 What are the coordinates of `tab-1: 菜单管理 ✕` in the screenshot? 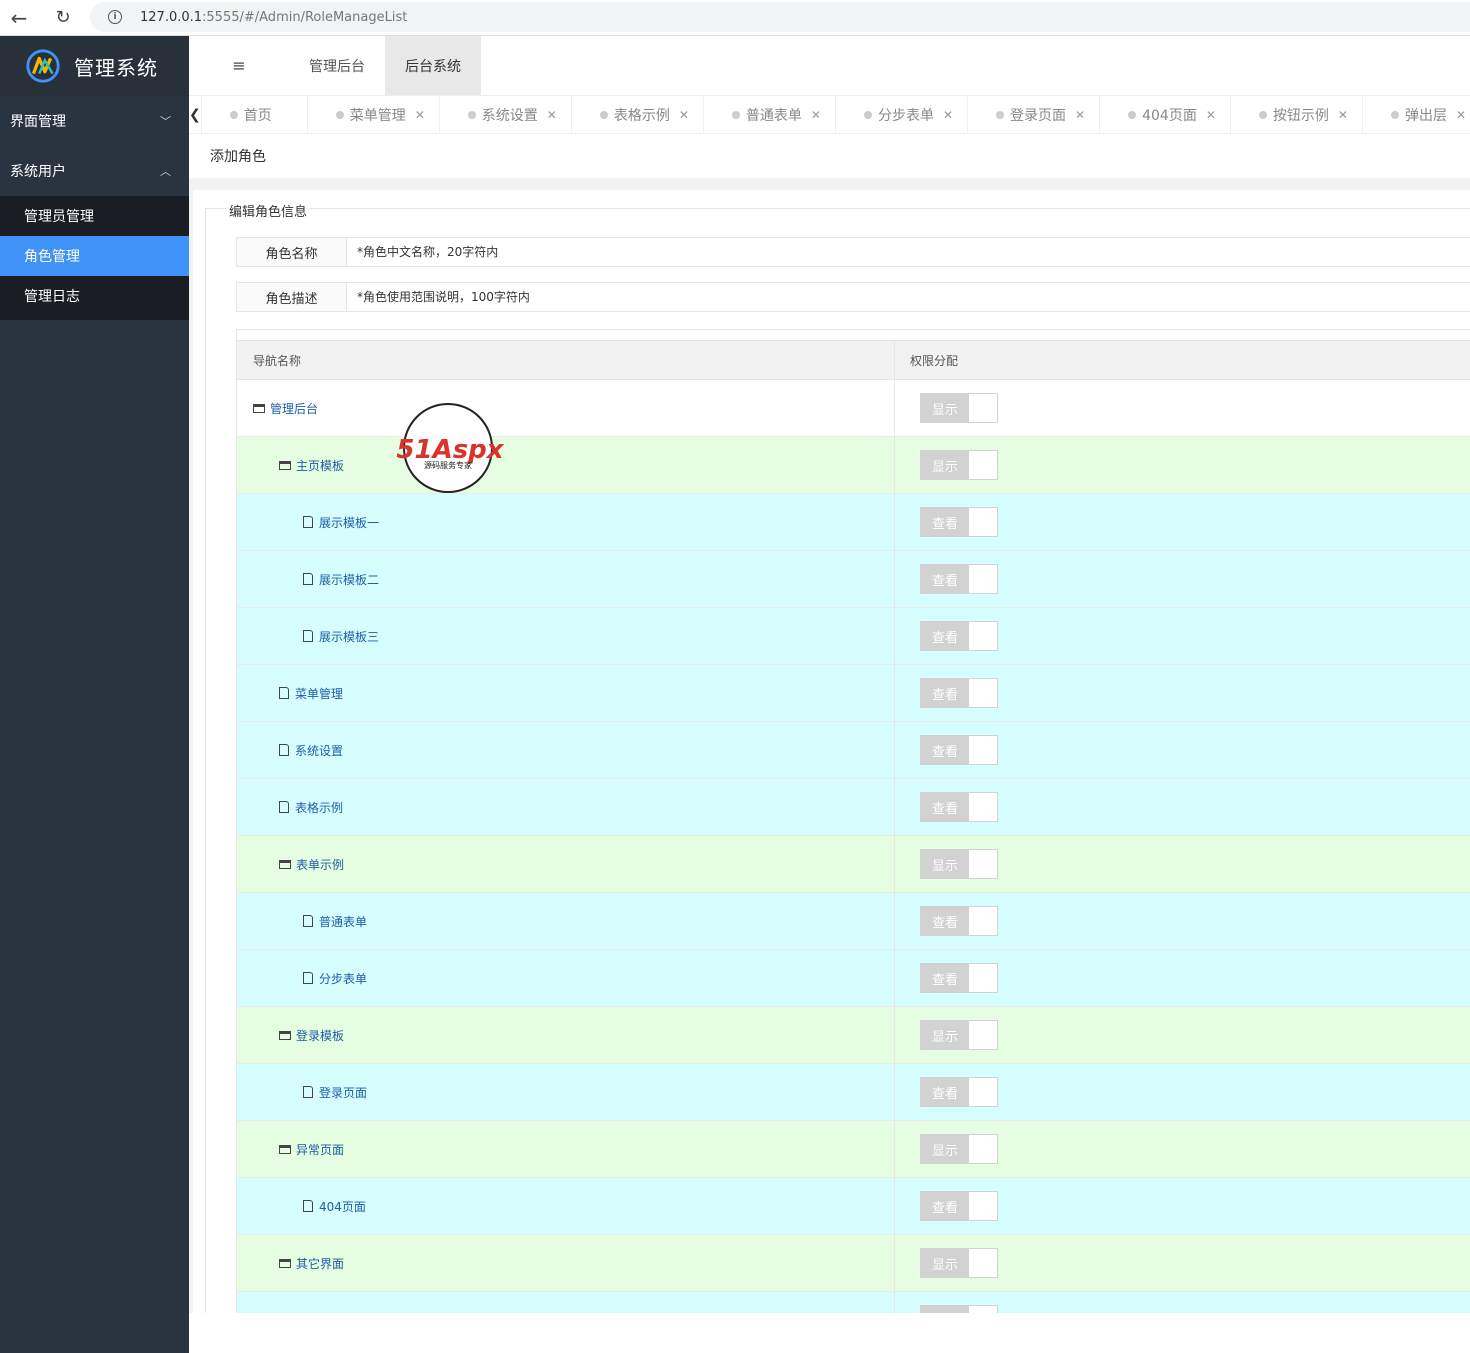 It's located at (374, 114).